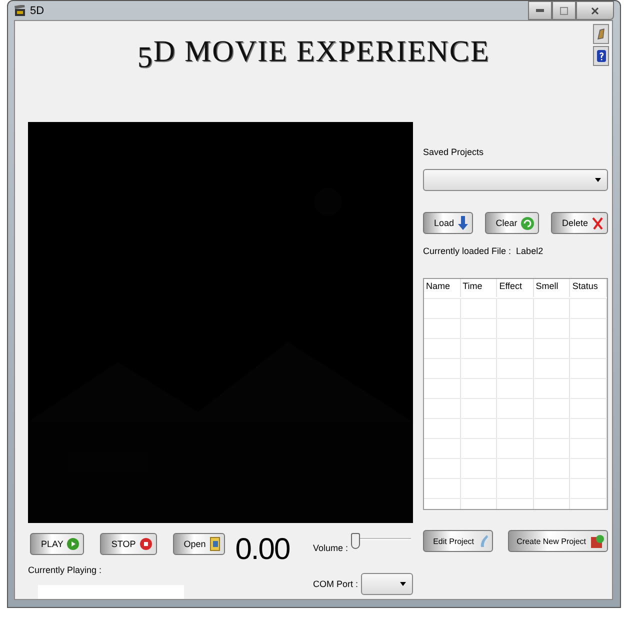 The height and width of the screenshot is (627, 629). Describe the element at coordinates (215, 544) in the screenshot. I see `document-icon` at that location.